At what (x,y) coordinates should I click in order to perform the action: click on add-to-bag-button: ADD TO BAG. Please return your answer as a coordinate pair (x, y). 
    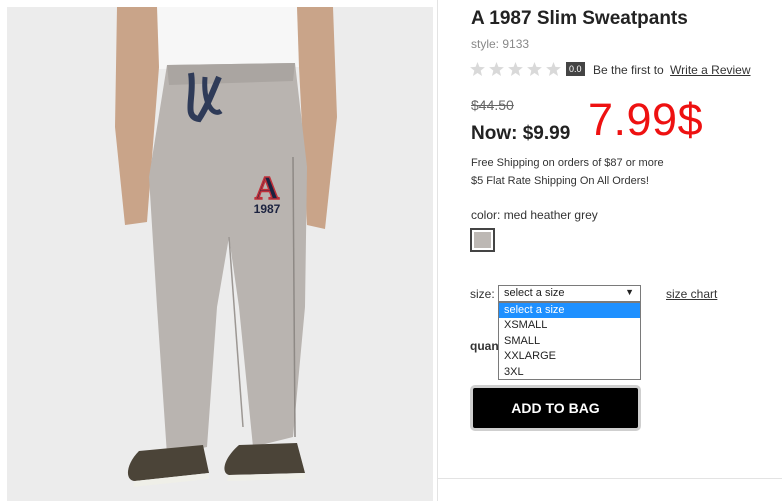
    Looking at the image, I should click on (555, 408).